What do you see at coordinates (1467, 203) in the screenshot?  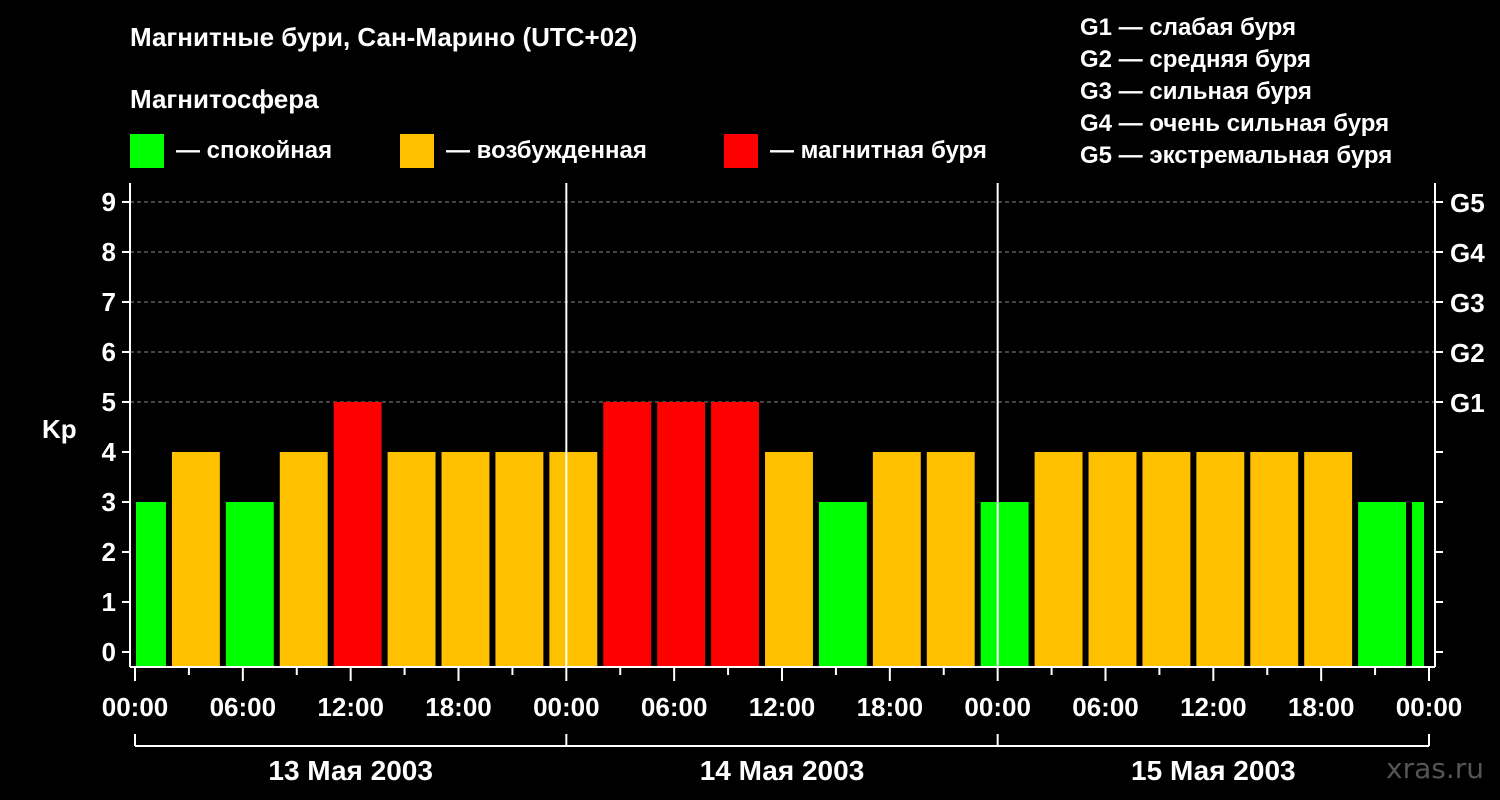 I see `g-scale-label: G5` at bounding box center [1467, 203].